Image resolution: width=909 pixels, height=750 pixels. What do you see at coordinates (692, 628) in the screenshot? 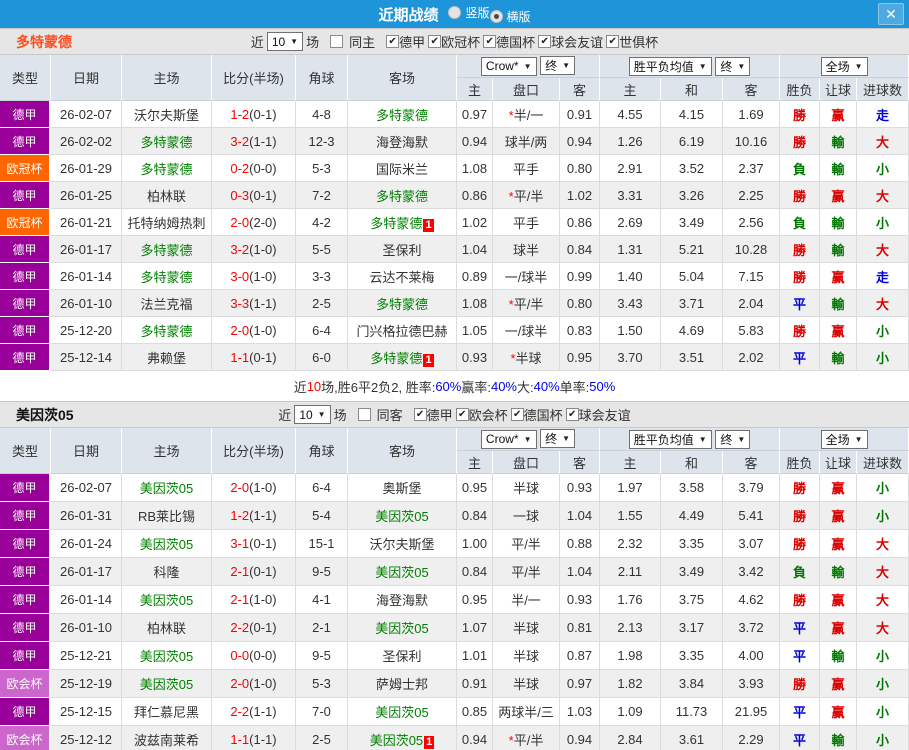
I see `mean-draw: 3.17` at bounding box center [692, 628].